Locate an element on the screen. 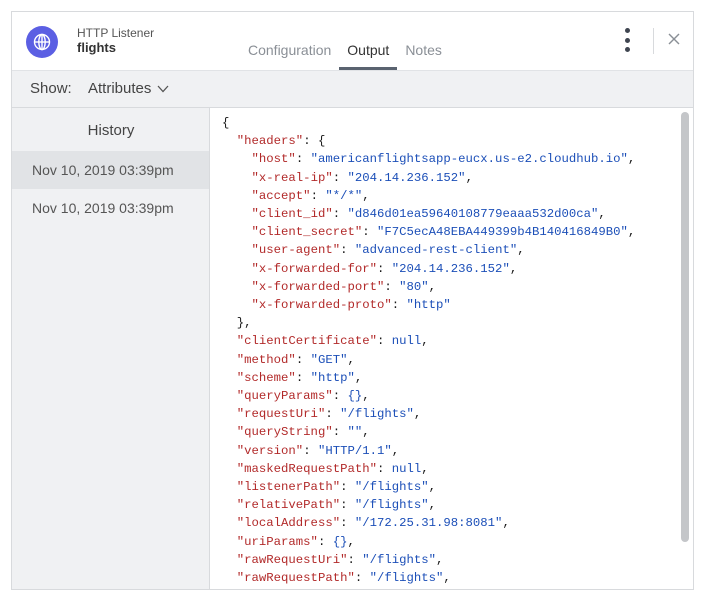 The width and height of the screenshot is (704, 600). json-value: "HTTP/1.1" is located at coordinates (354, 450).